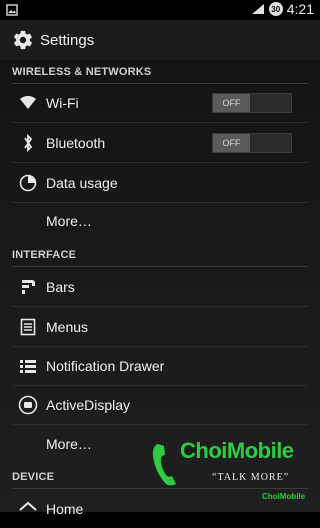 This screenshot has width=320, height=528. I want to click on settings-item-label: Data usage, so click(82, 183).